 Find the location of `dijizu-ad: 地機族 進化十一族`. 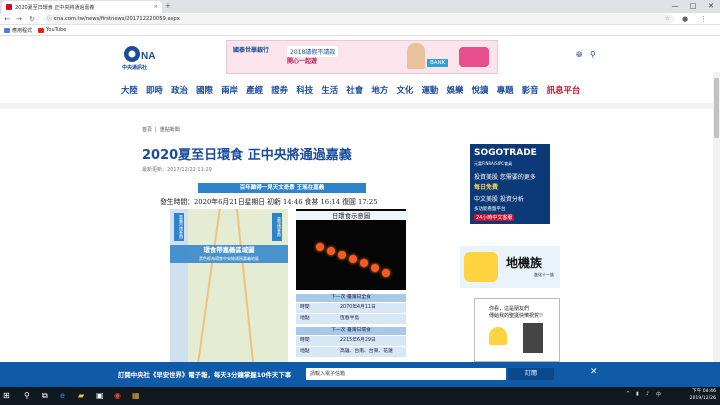

dijizu-ad: 地機族 進化十一族 is located at coordinates (510, 267).